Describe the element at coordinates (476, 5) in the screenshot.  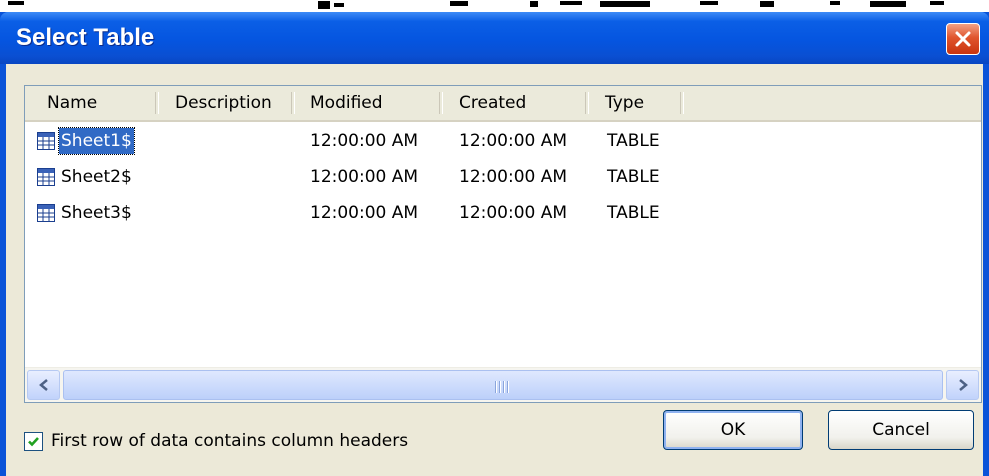
I see `cropped-background-text` at that location.